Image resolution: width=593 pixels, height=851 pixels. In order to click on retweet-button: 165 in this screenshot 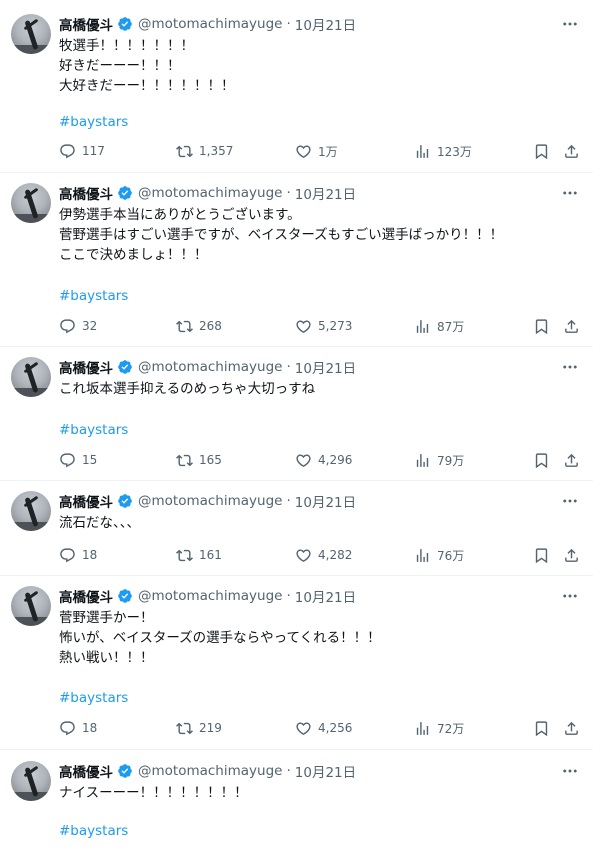, I will do `click(199, 460)`.